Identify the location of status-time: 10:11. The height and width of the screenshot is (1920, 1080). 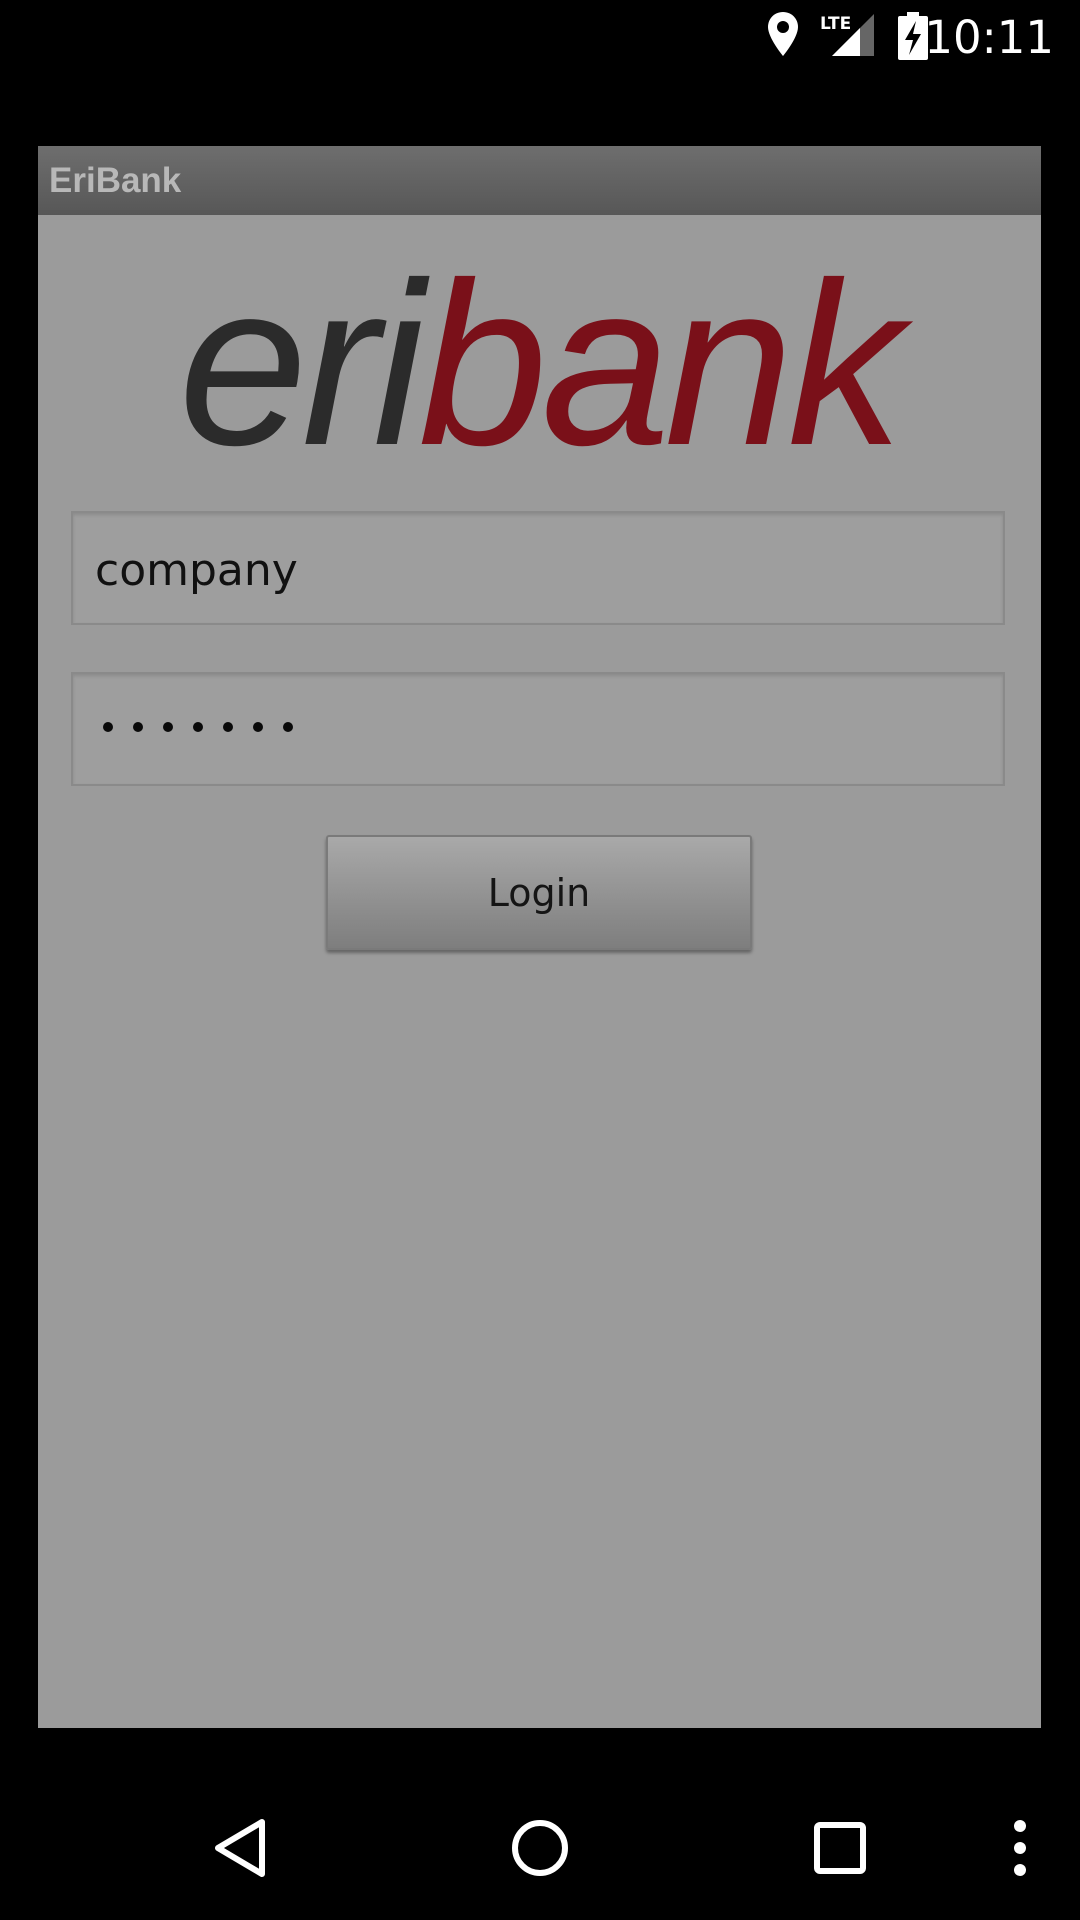
(989, 37).